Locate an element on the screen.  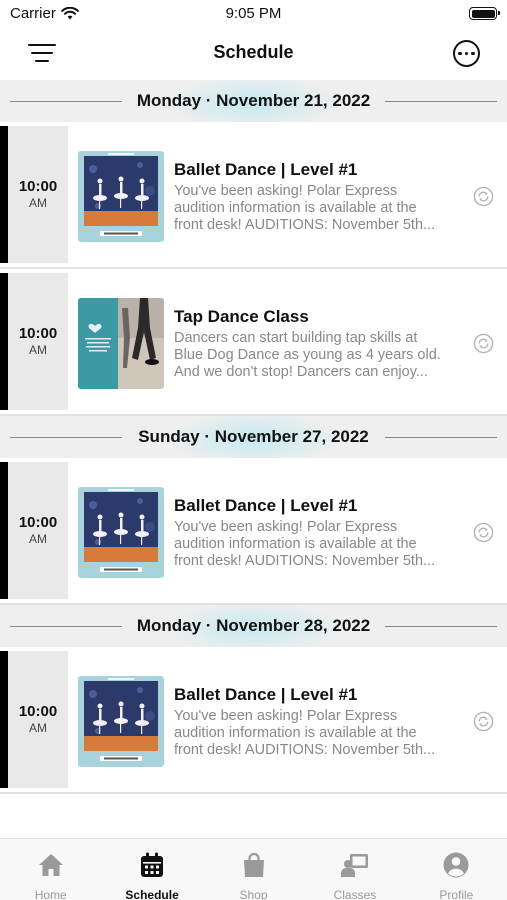
battery-icon is located at coordinates (484, 13).